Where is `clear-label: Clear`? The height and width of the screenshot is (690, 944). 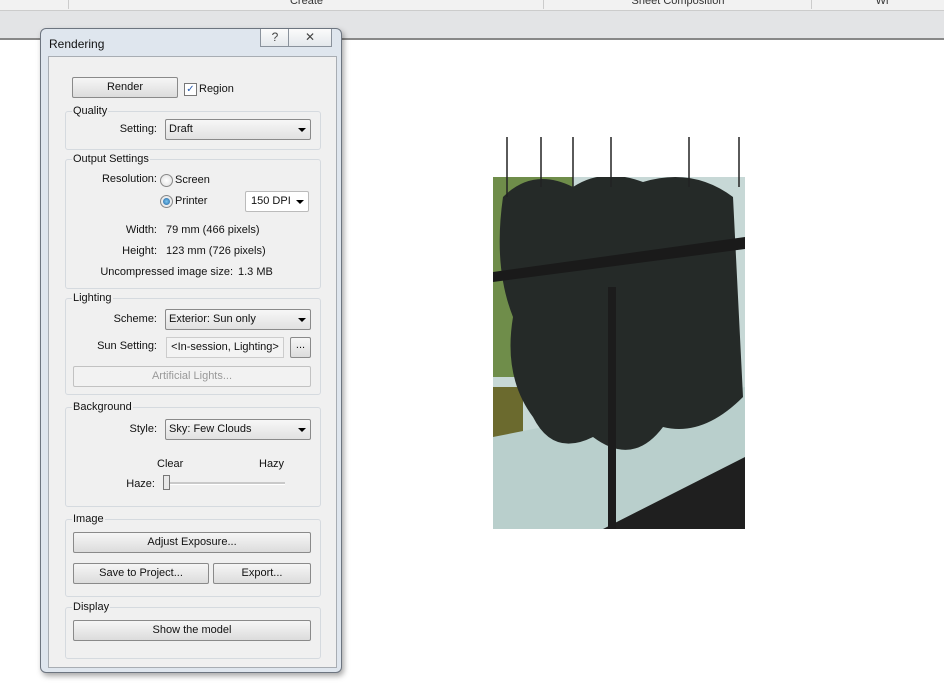 clear-label: Clear is located at coordinates (170, 464).